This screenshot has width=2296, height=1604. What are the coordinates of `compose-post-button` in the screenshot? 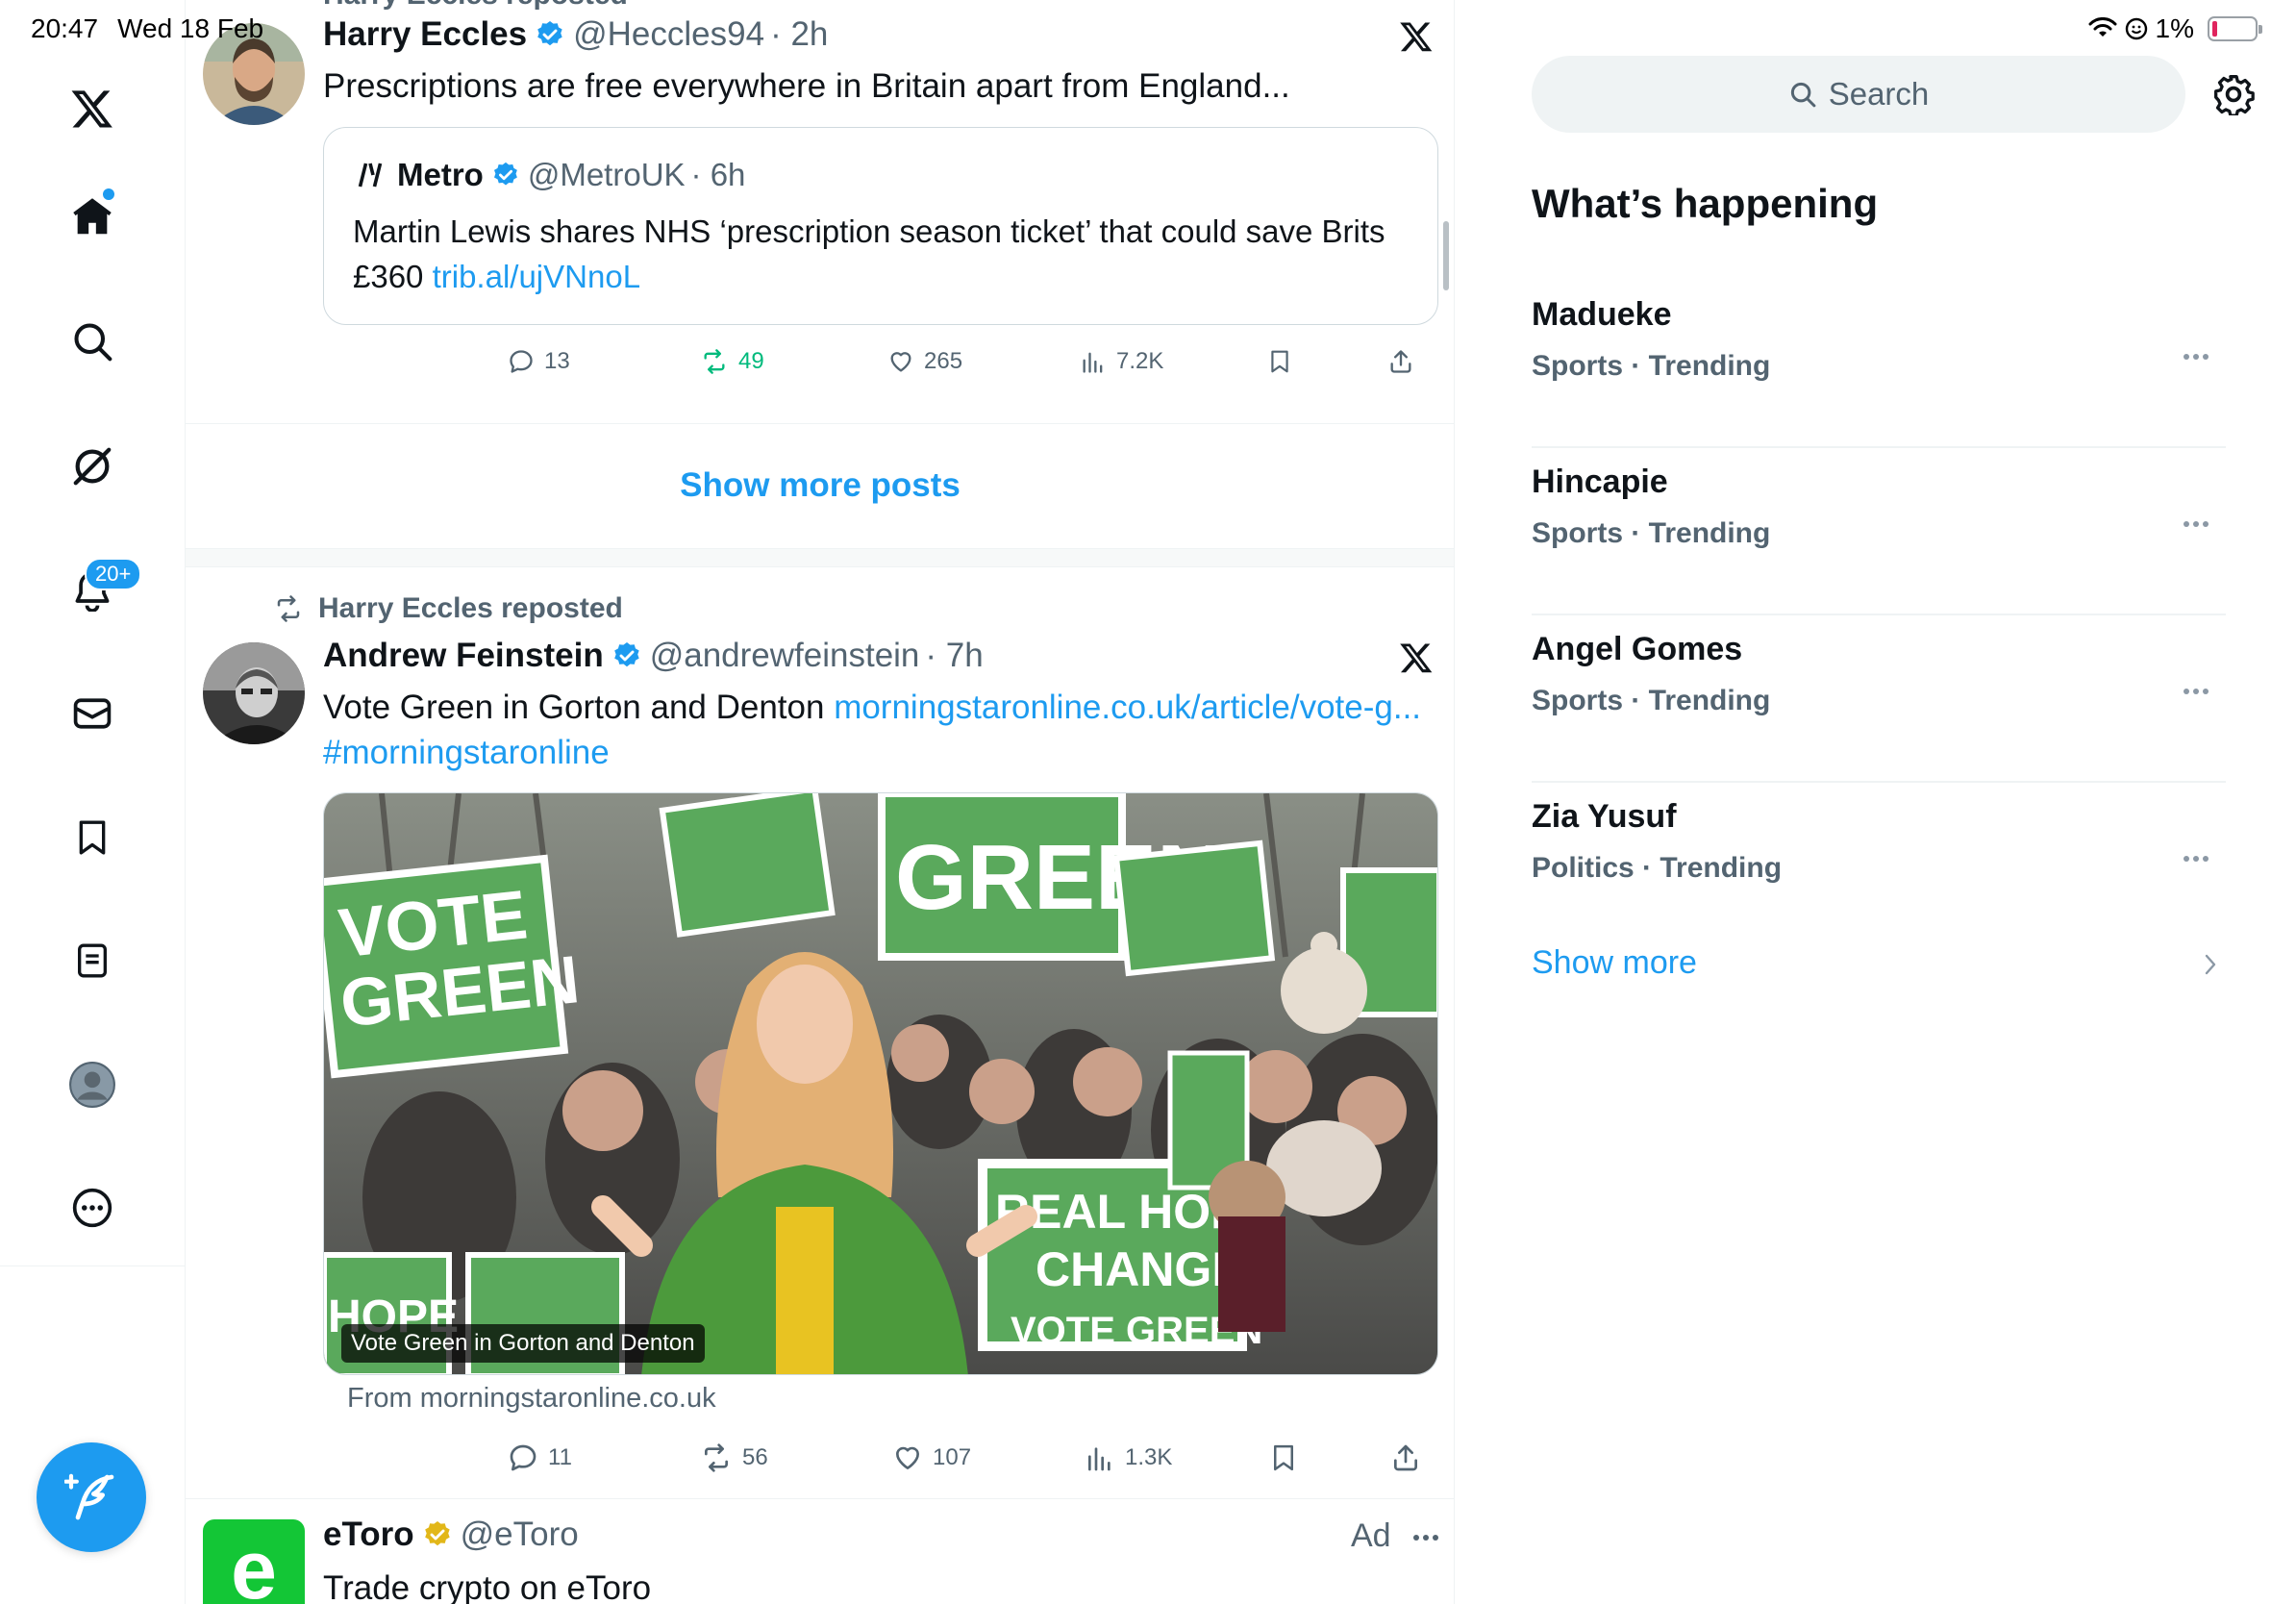 It's located at (91, 1497).